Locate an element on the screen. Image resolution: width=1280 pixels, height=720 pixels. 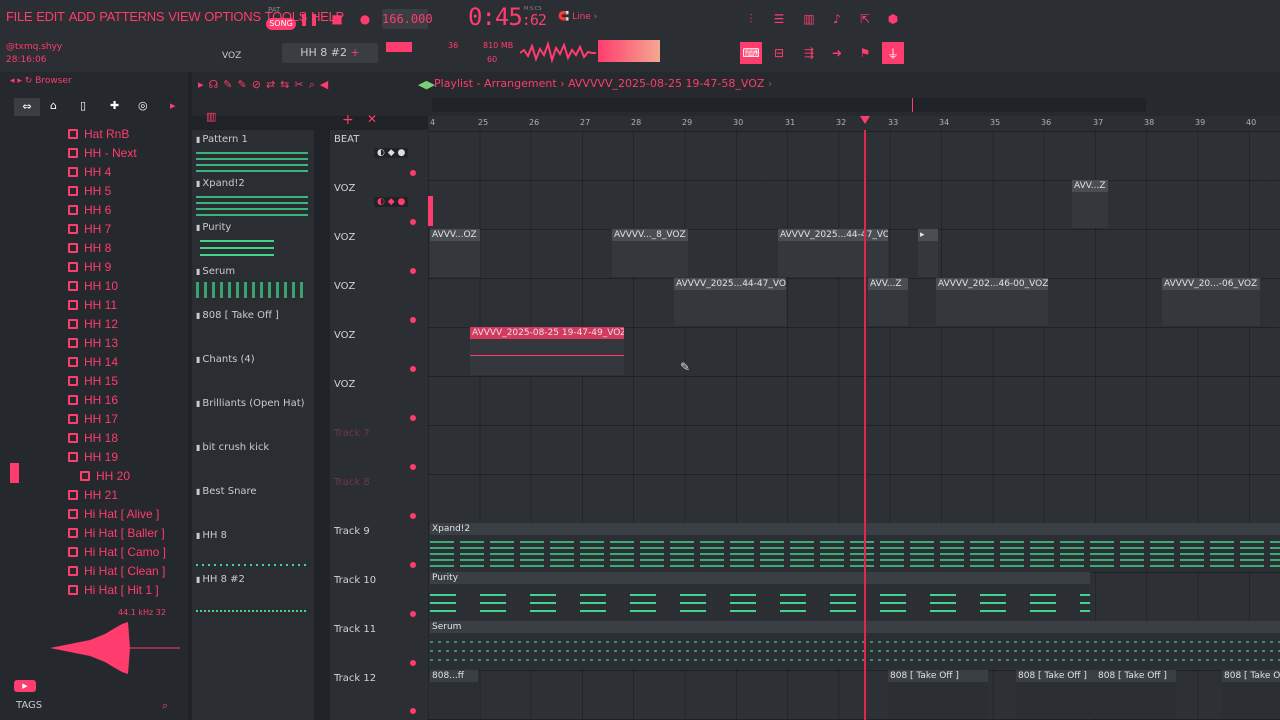
list-item: HH 4 is located at coordinates (89, 171).